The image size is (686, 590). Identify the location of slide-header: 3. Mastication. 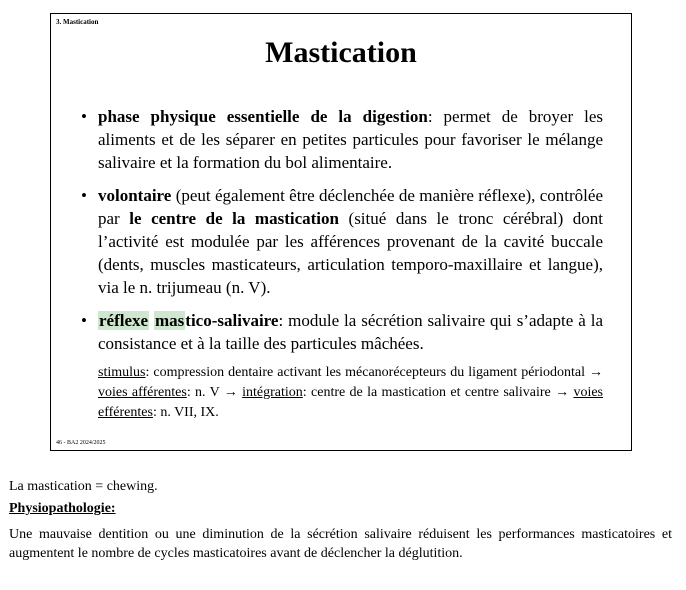
(77, 22).